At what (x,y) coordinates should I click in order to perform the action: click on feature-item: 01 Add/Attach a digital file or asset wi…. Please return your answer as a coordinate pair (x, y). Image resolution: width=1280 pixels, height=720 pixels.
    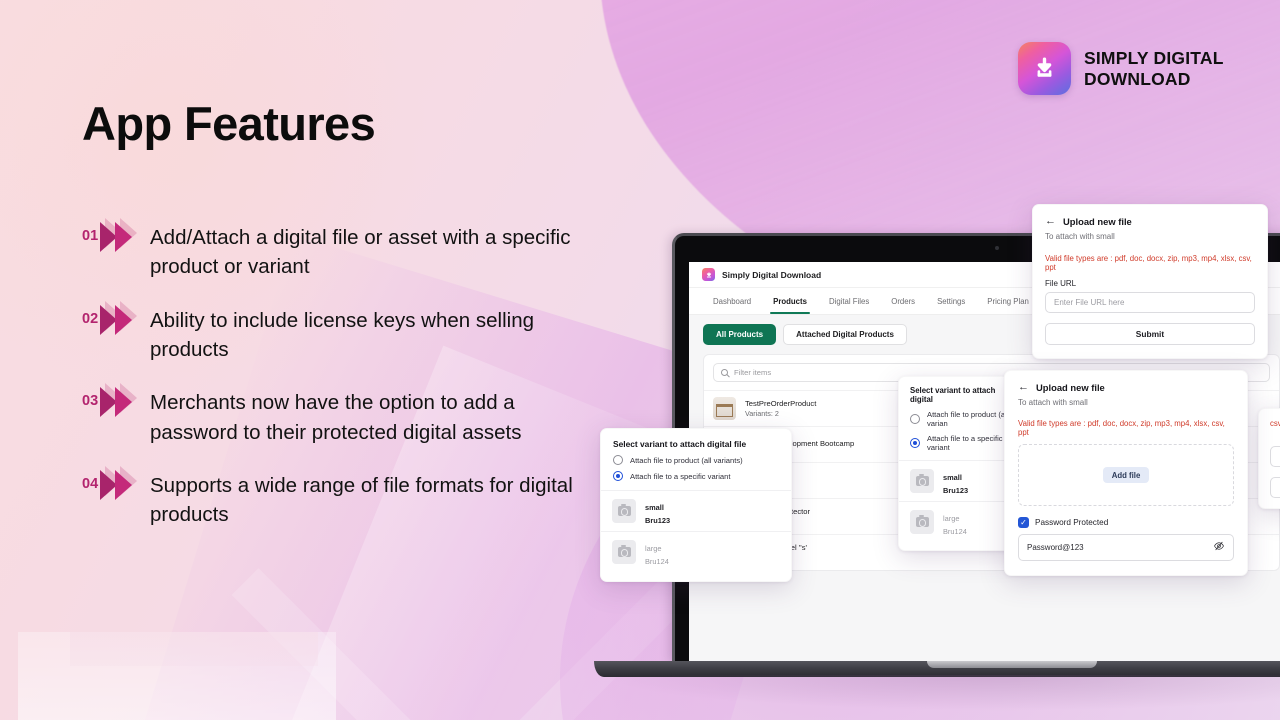
    Looking at the image, I should click on (342, 250).